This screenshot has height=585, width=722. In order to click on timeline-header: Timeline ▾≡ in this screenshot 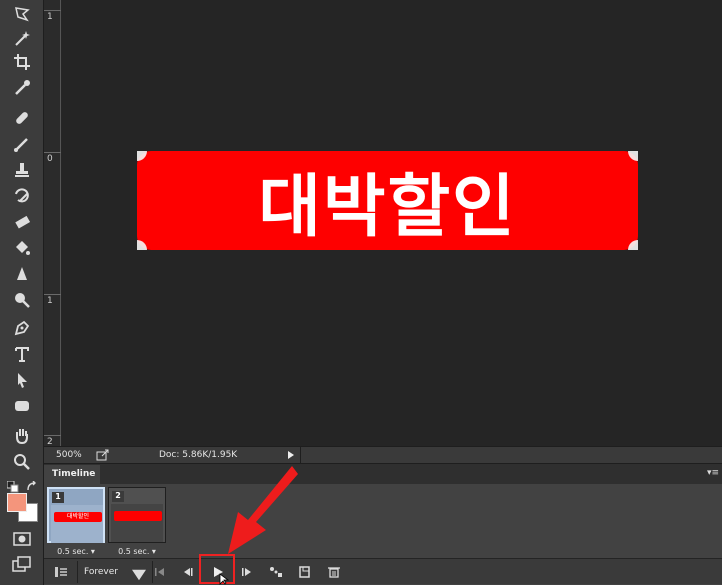, I will do `click(383, 474)`.